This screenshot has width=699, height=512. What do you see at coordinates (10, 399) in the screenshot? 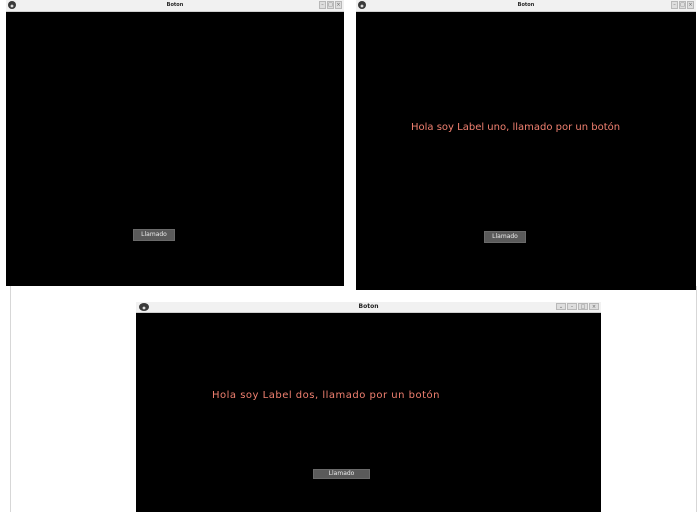
I see `frame-line-left` at bounding box center [10, 399].